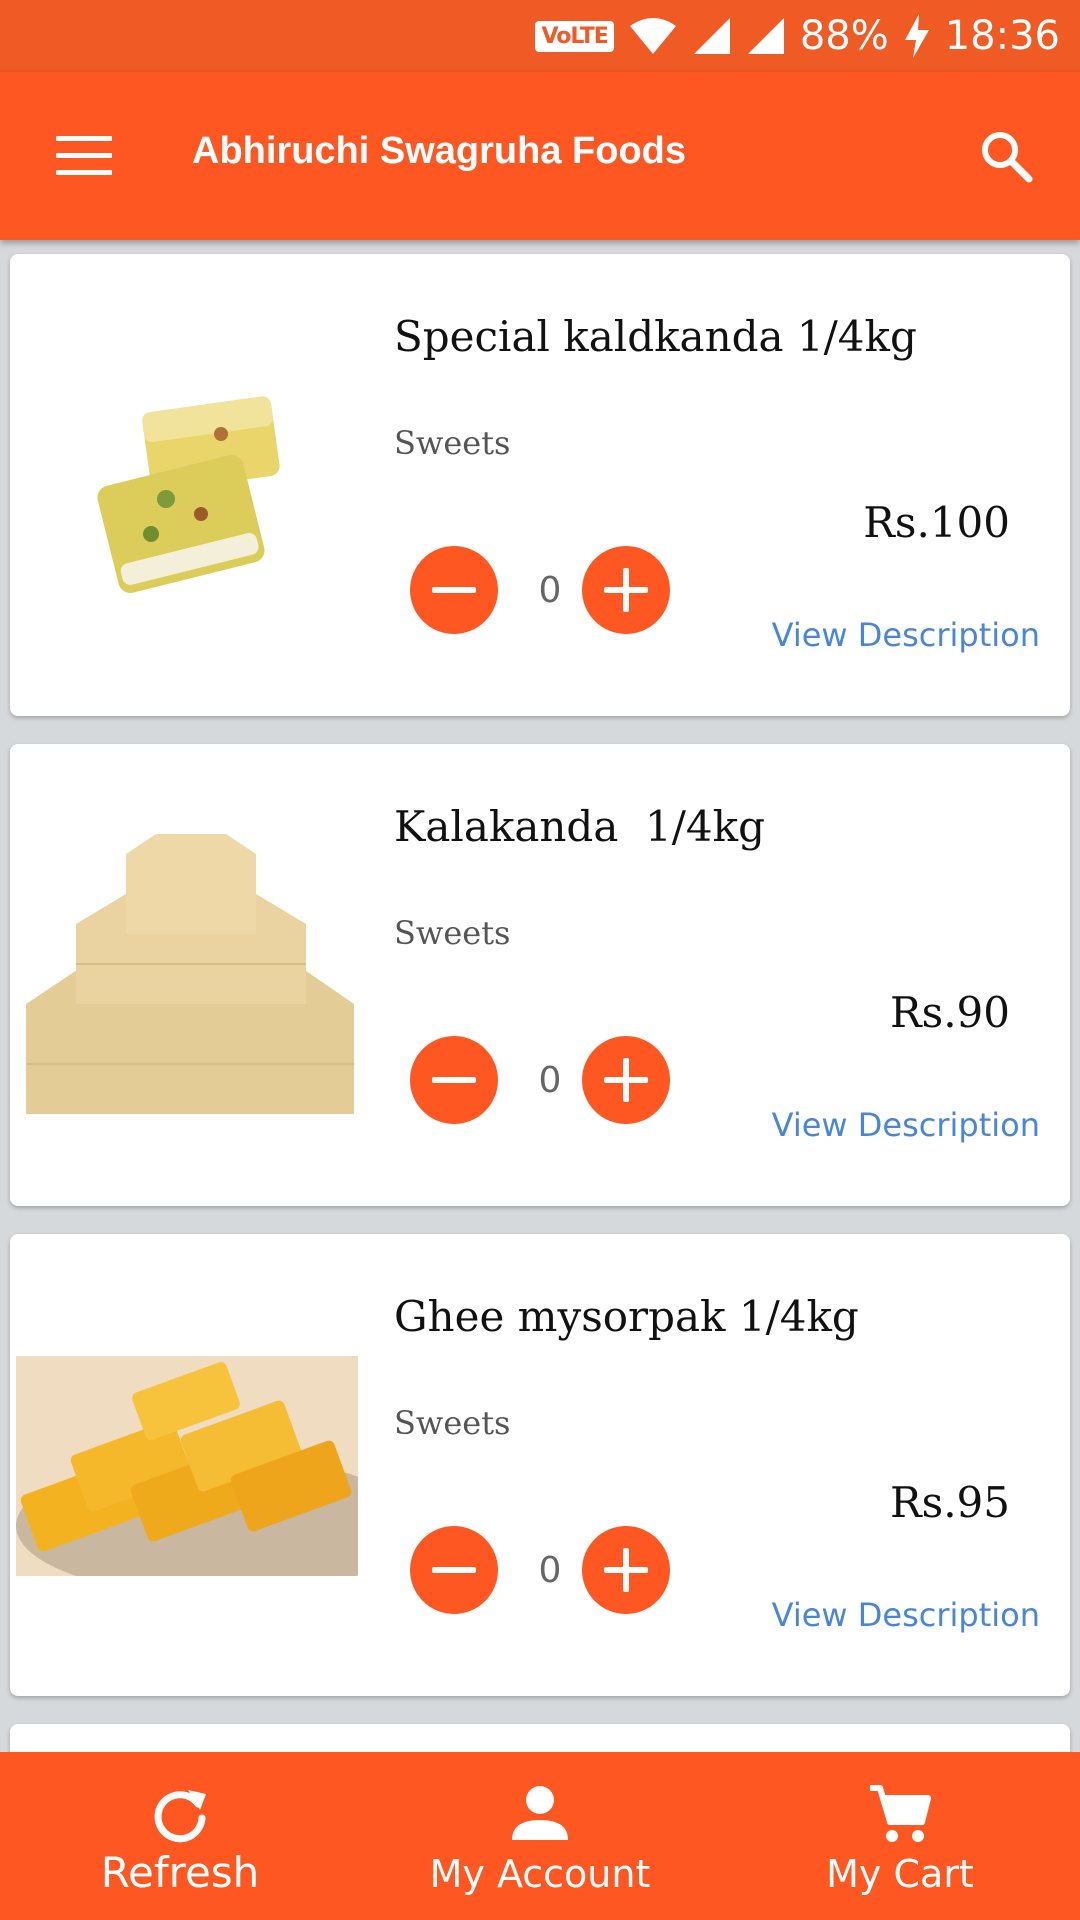 Image resolution: width=1080 pixels, height=1920 pixels. Describe the element at coordinates (439, 151) in the screenshot. I see `app-title: Abhiruchi Swagruha Foods` at that location.